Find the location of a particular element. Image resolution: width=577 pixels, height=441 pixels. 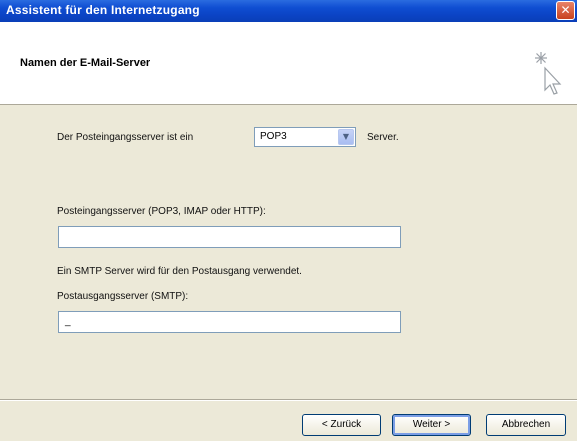

title-bar: Assistent für den Internetzugang ✕ is located at coordinates (288, 11).